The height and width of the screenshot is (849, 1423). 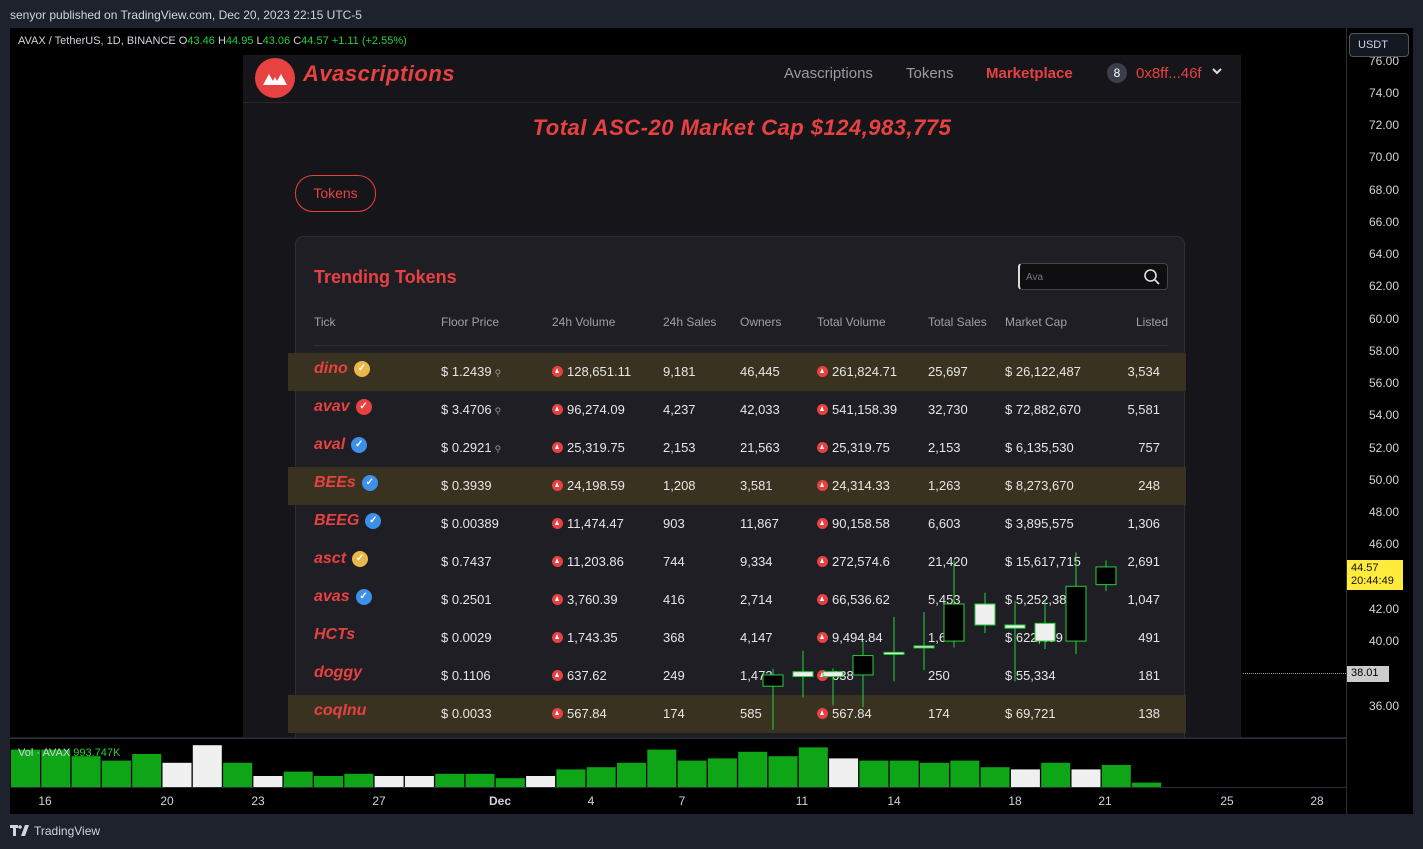 What do you see at coordinates (325, 322) in the screenshot?
I see `col-tick: Tick` at bounding box center [325, 322].